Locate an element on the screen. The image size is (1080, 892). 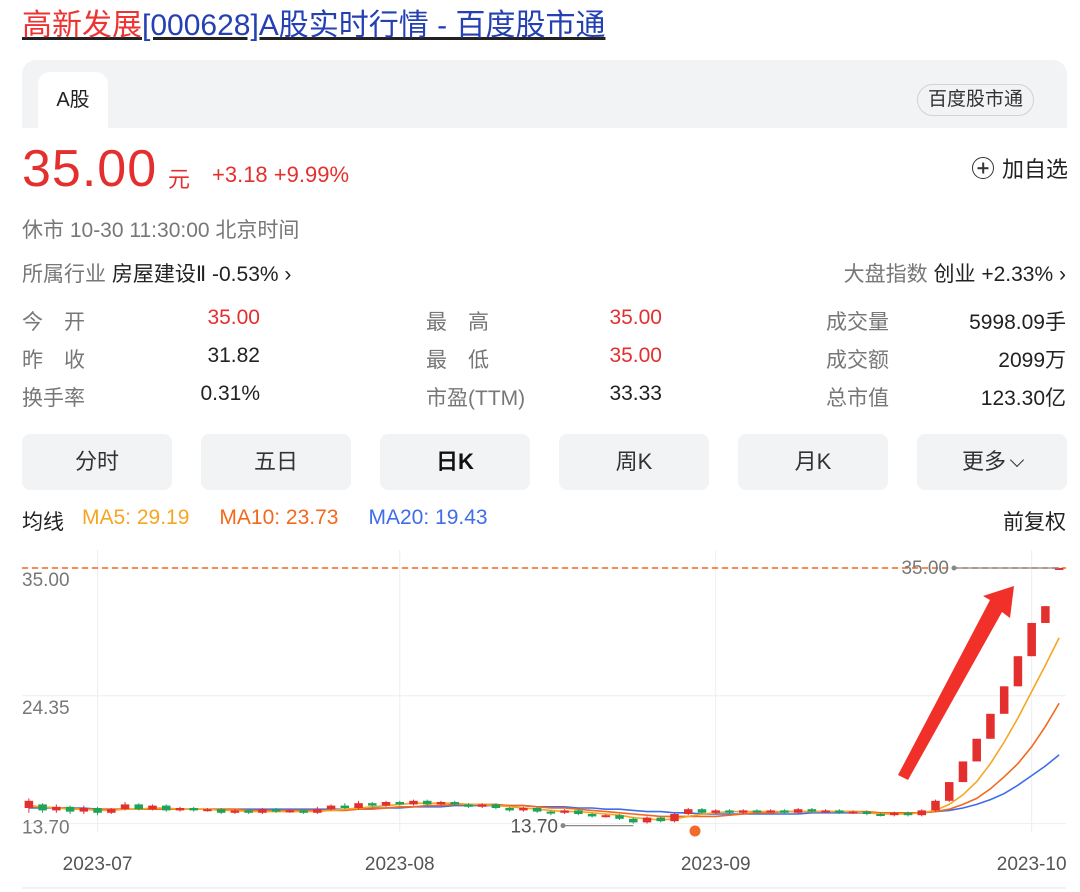
industry-value: 房屋建设Ⅱ -0.53% › is located at coordinates (202, 274).